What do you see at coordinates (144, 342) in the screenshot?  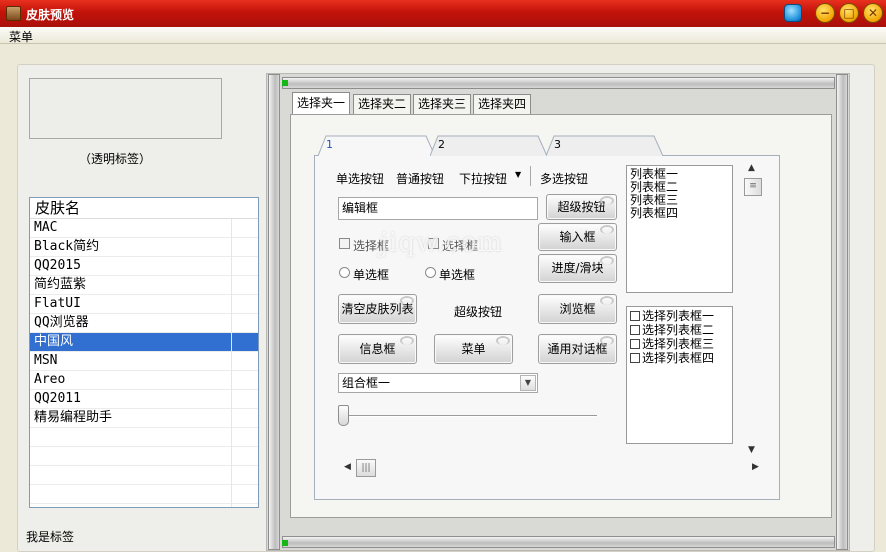 I see `list-item-selected: 中国风` at bounding box center [144, 342].